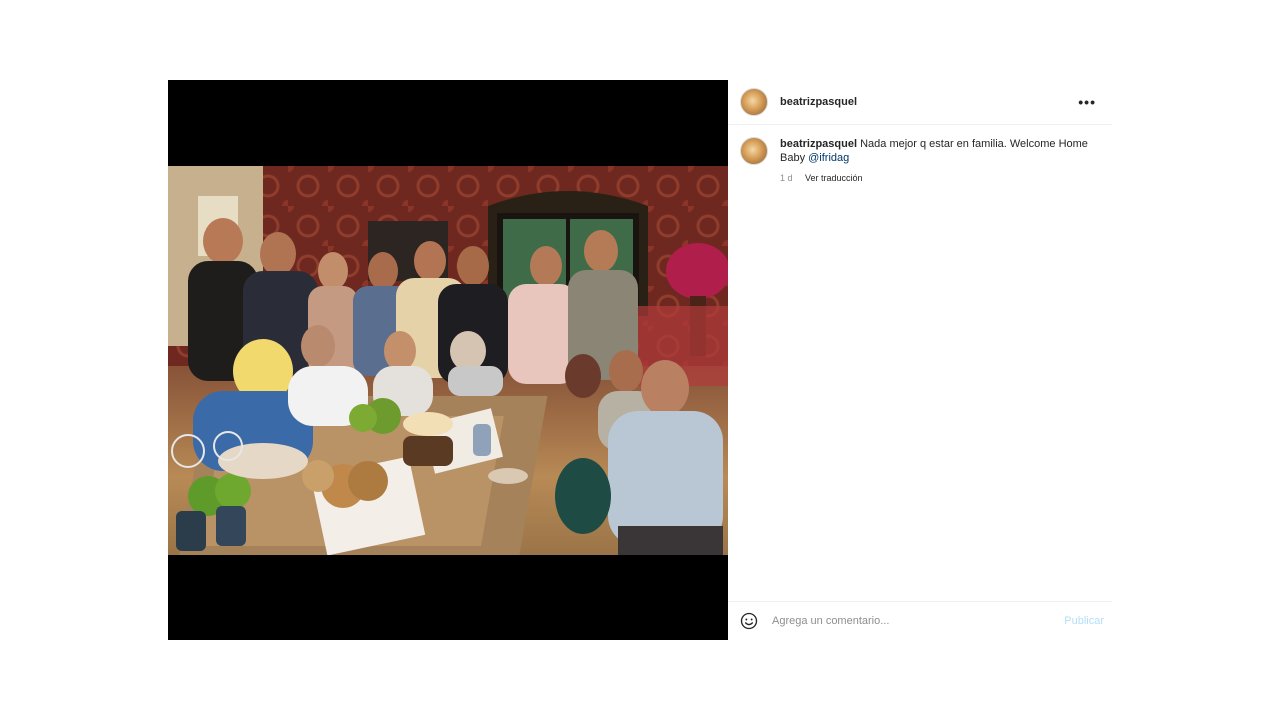 This screenshot has width=1280, height=720. What do you see at coordinates (920, 102) in the screenshot?
I see `post-header: beatrizpasquel •••` at bounding box center [920, 102].